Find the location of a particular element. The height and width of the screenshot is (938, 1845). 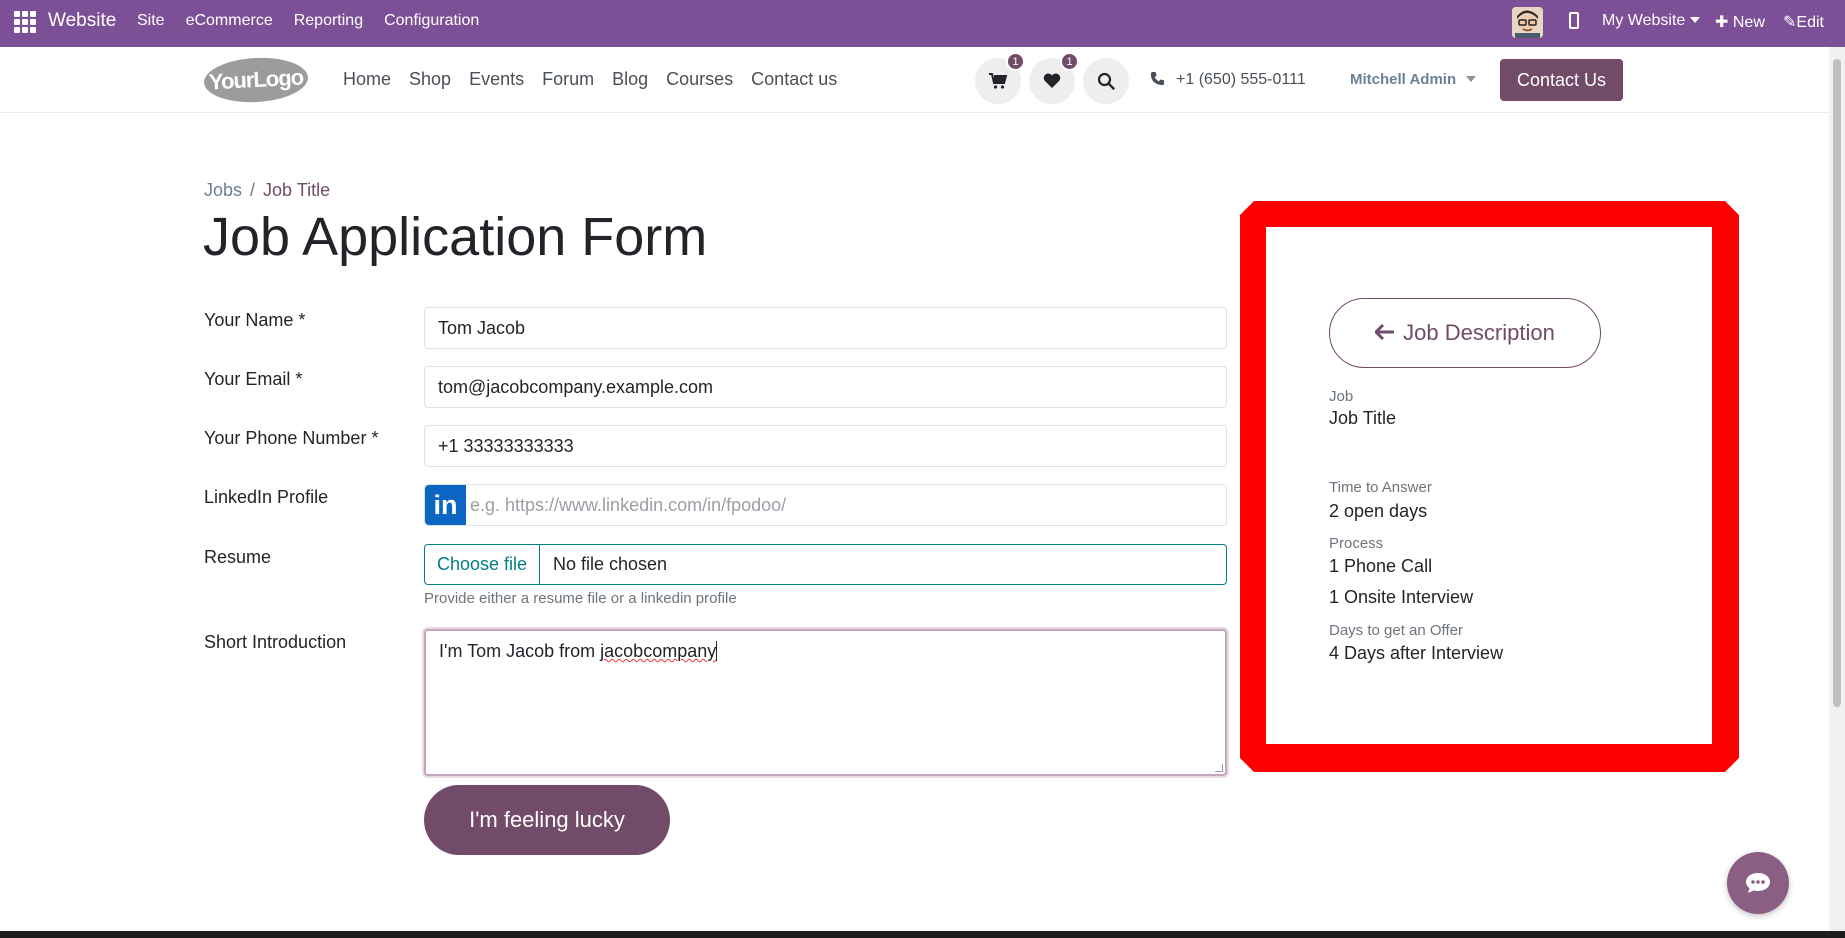

phone-icon is located at coordinates (1157, 78).